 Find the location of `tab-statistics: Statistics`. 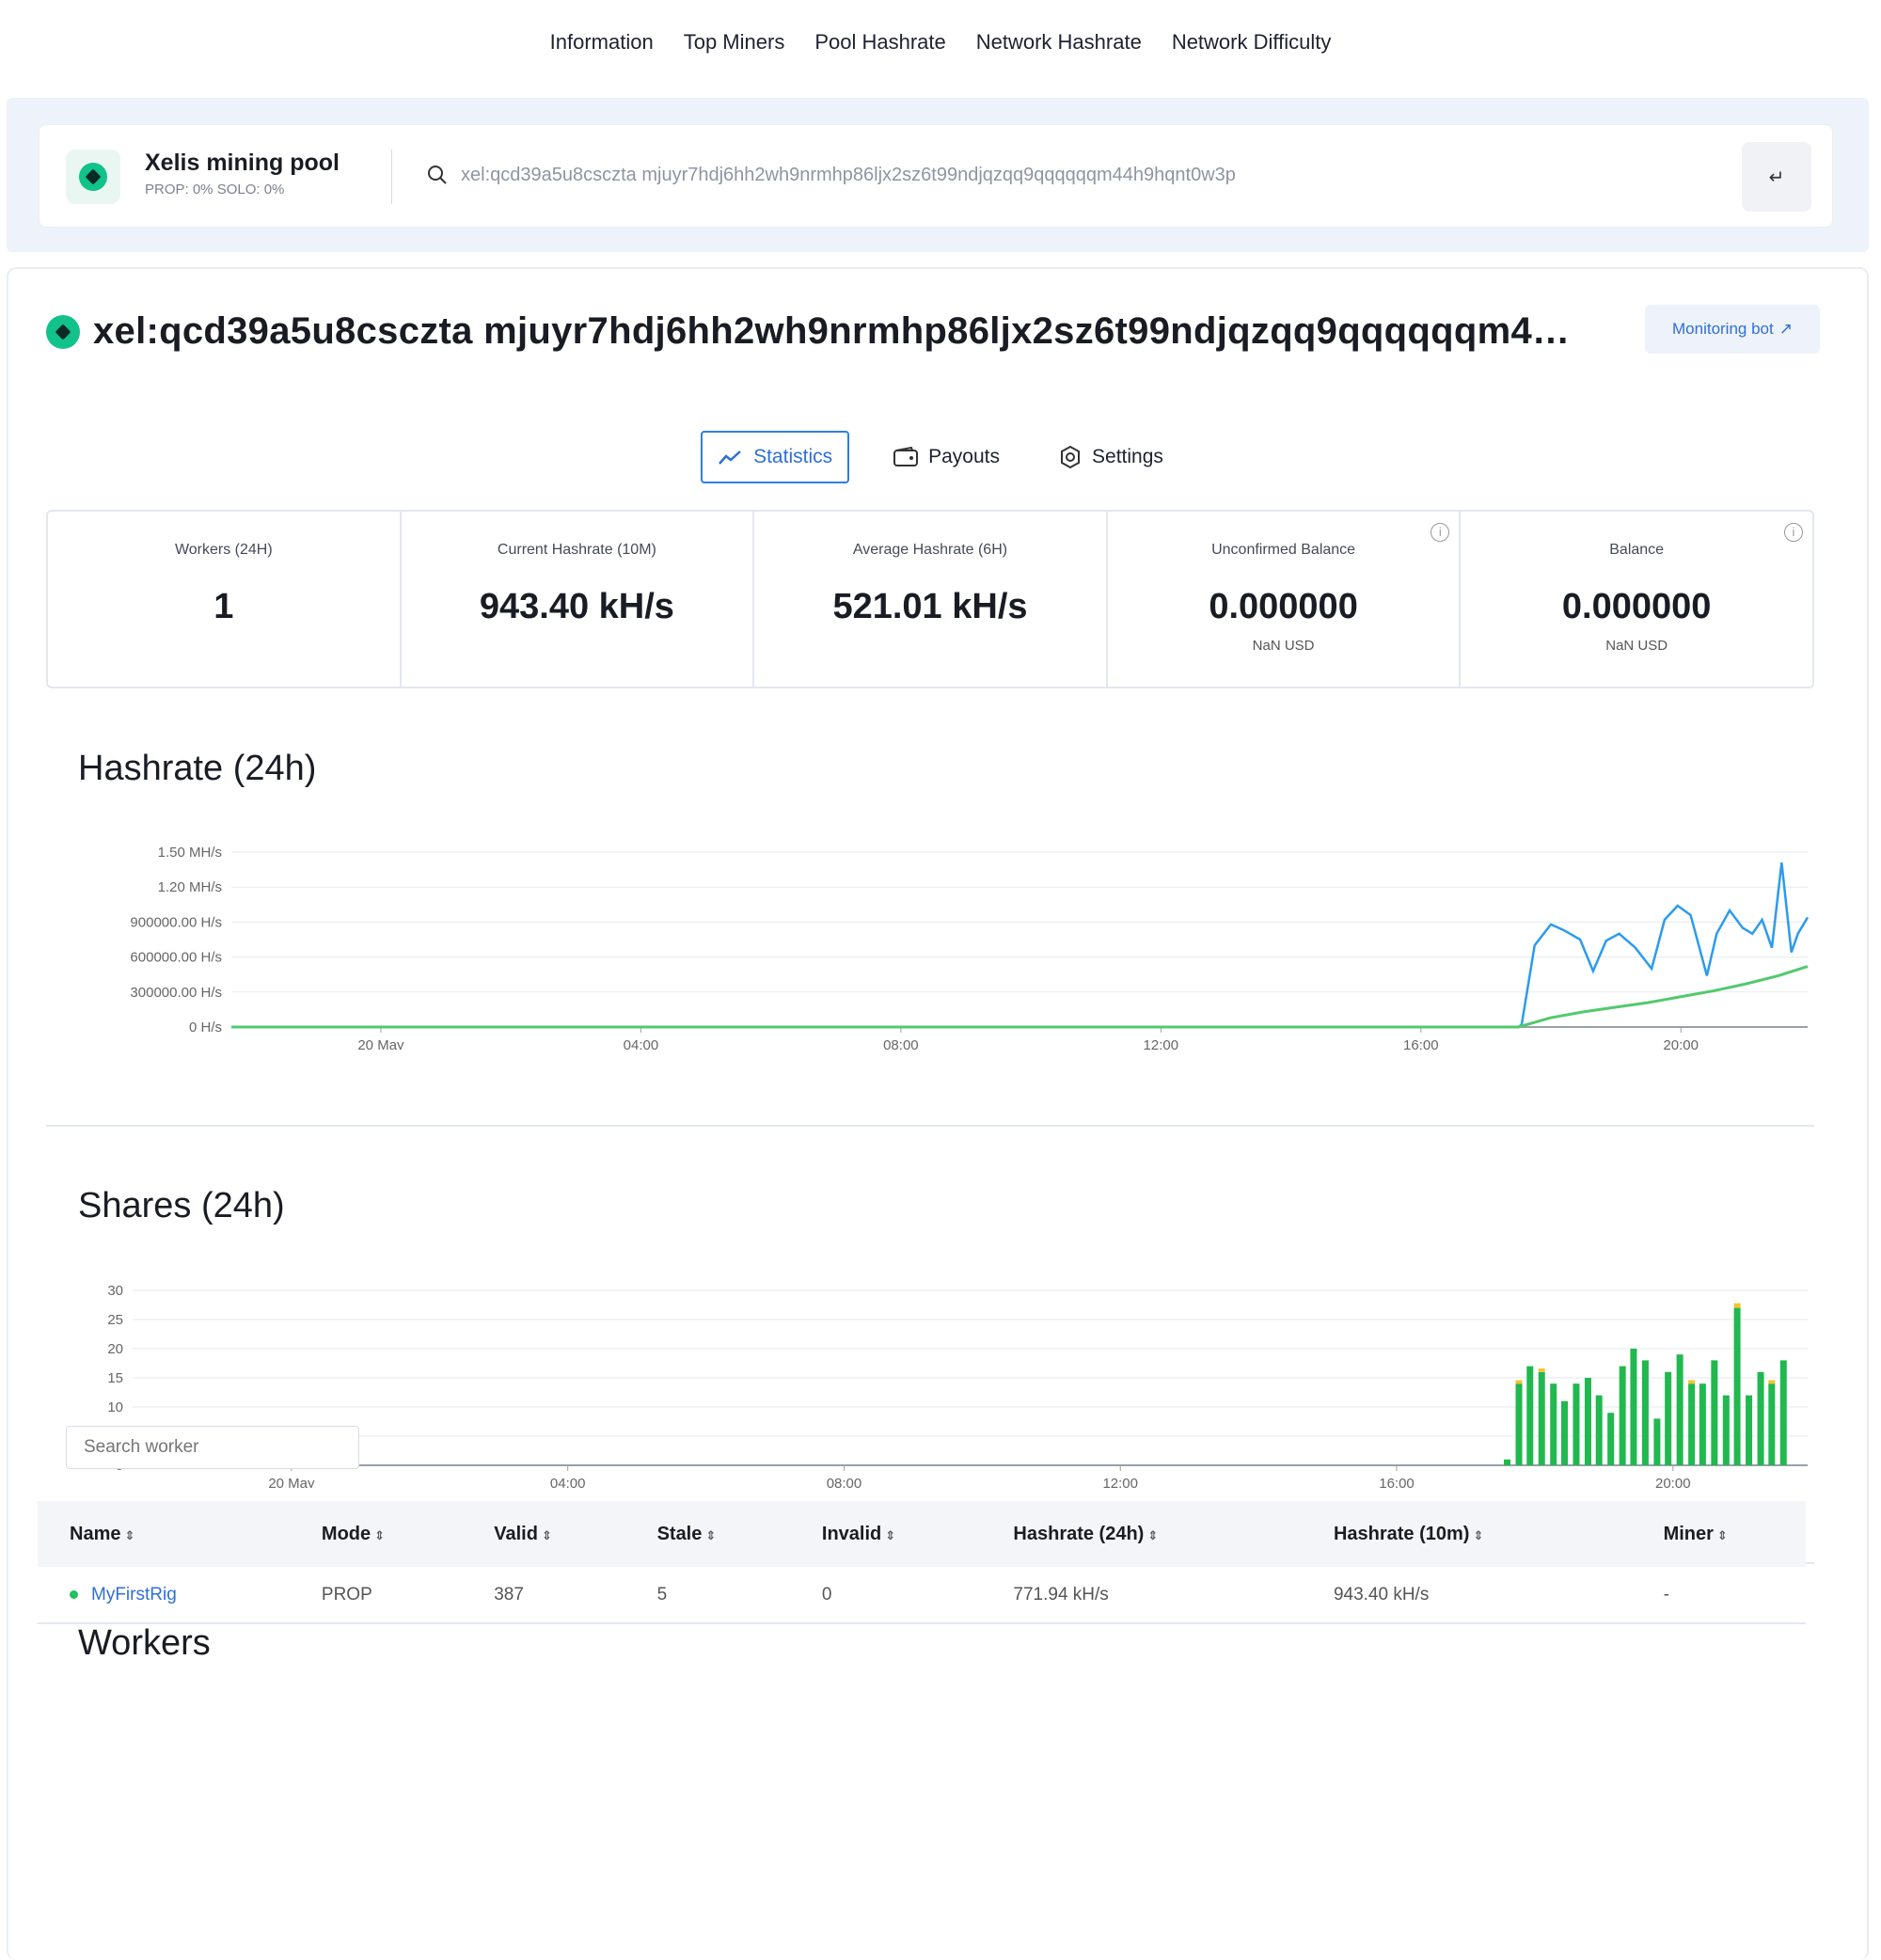

tab-statistics: Statistics is located at coordinates (775, 457).